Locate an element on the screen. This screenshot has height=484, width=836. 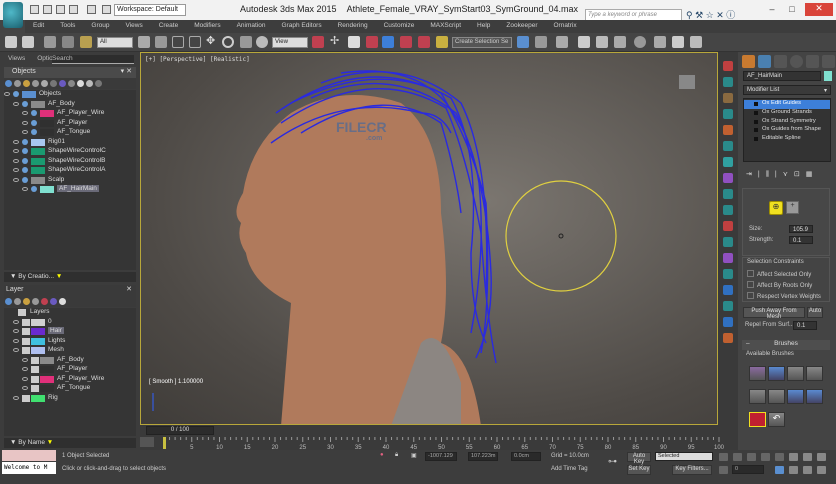
menu-zookeeper: Zookeeper is located at coordinates (521, 26).